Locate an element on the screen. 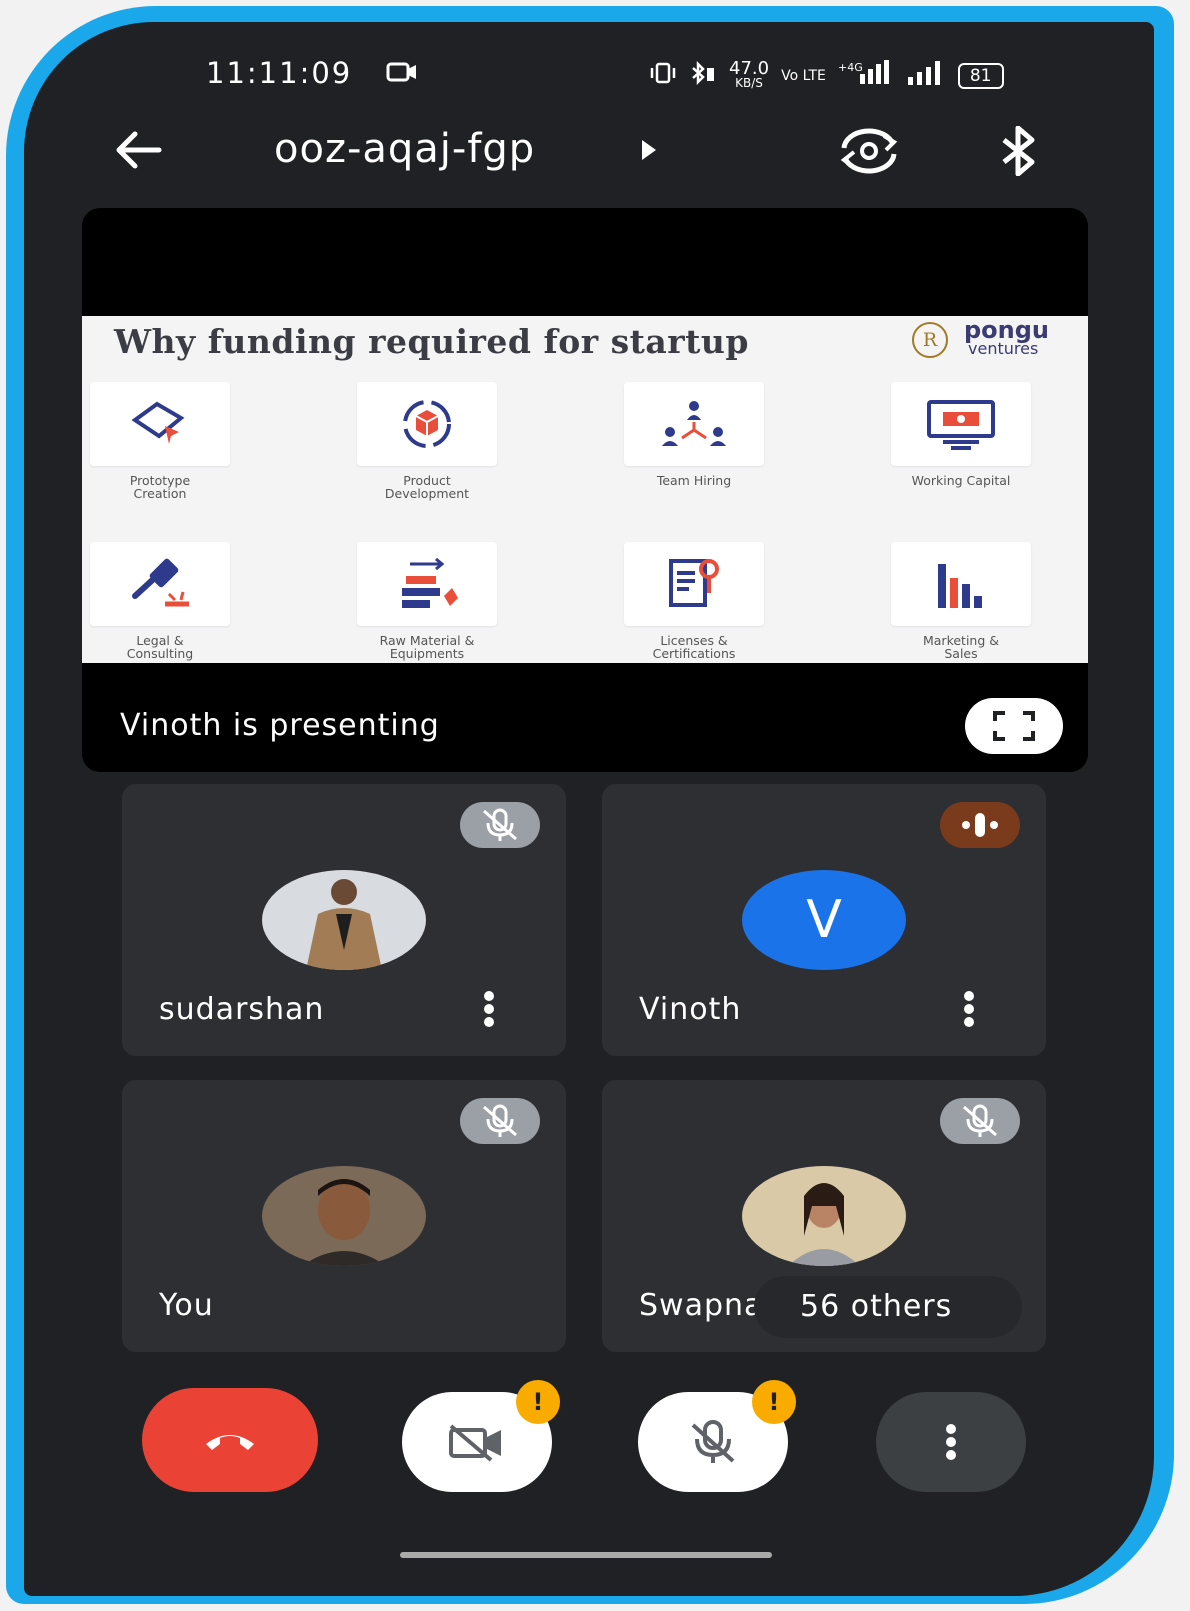  slide-item: Legal & Consulting is located at coordinates (171, 601).